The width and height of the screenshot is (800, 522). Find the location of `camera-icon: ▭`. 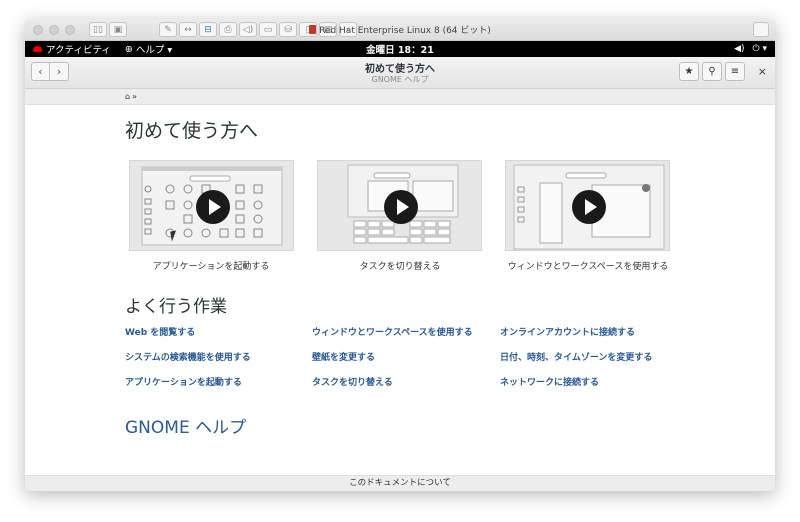

camera-icon: ▭ is located at coordinates (268, 29).